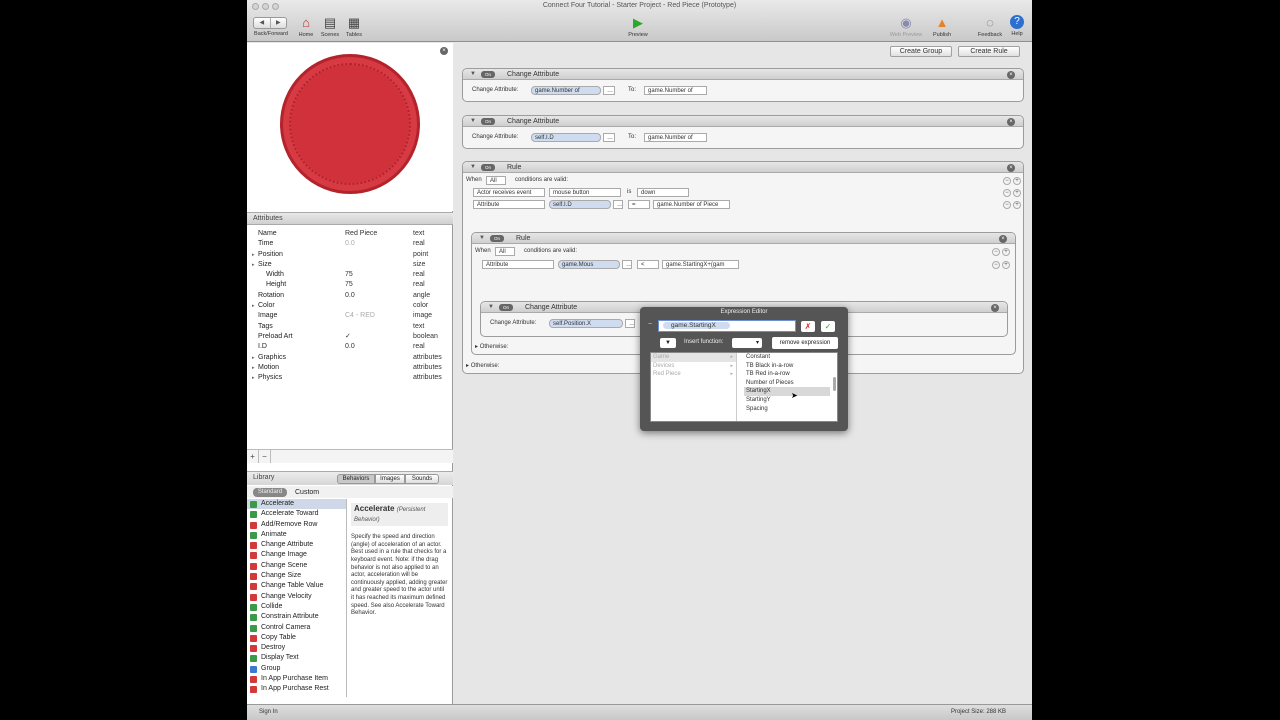  What do you see at coordinates (296, 628) in the screenshot?
I see `library-item: Control Camera` at bounding box center [296, 628].